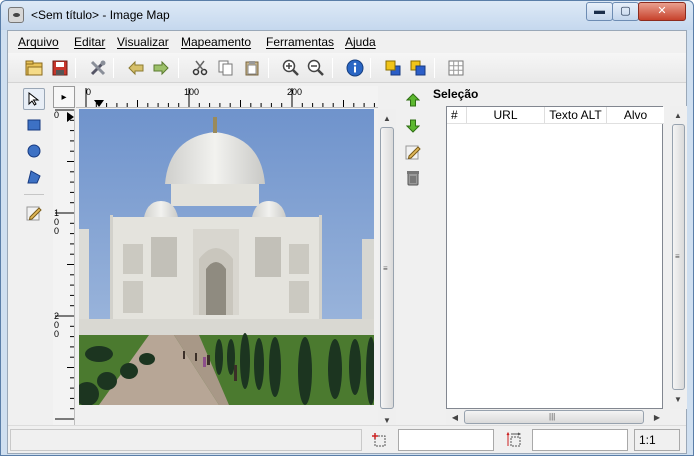 Image resolution: width=694 pixels, height=456 pixels. I want to click on menu-ferramentas: Ferramentas, so click(300, 42).